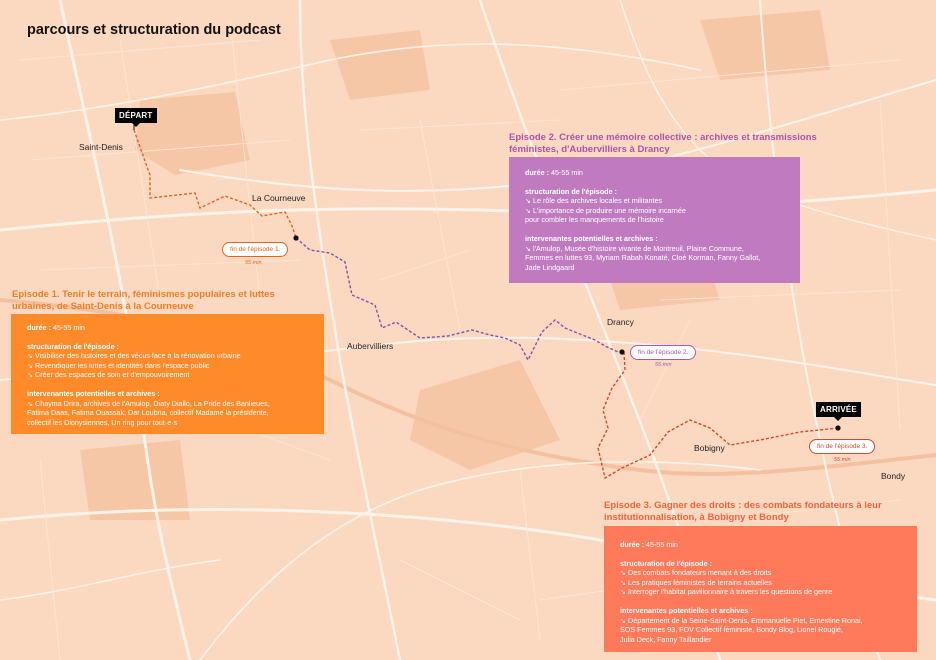 This screenshot has width=936, height=660. What do you see at coordinates (93, 393) in the screenshot?
I see `episode-1-intervenantes-label: intervenantes potentielles et archives :` at bounding box center [93, 393].